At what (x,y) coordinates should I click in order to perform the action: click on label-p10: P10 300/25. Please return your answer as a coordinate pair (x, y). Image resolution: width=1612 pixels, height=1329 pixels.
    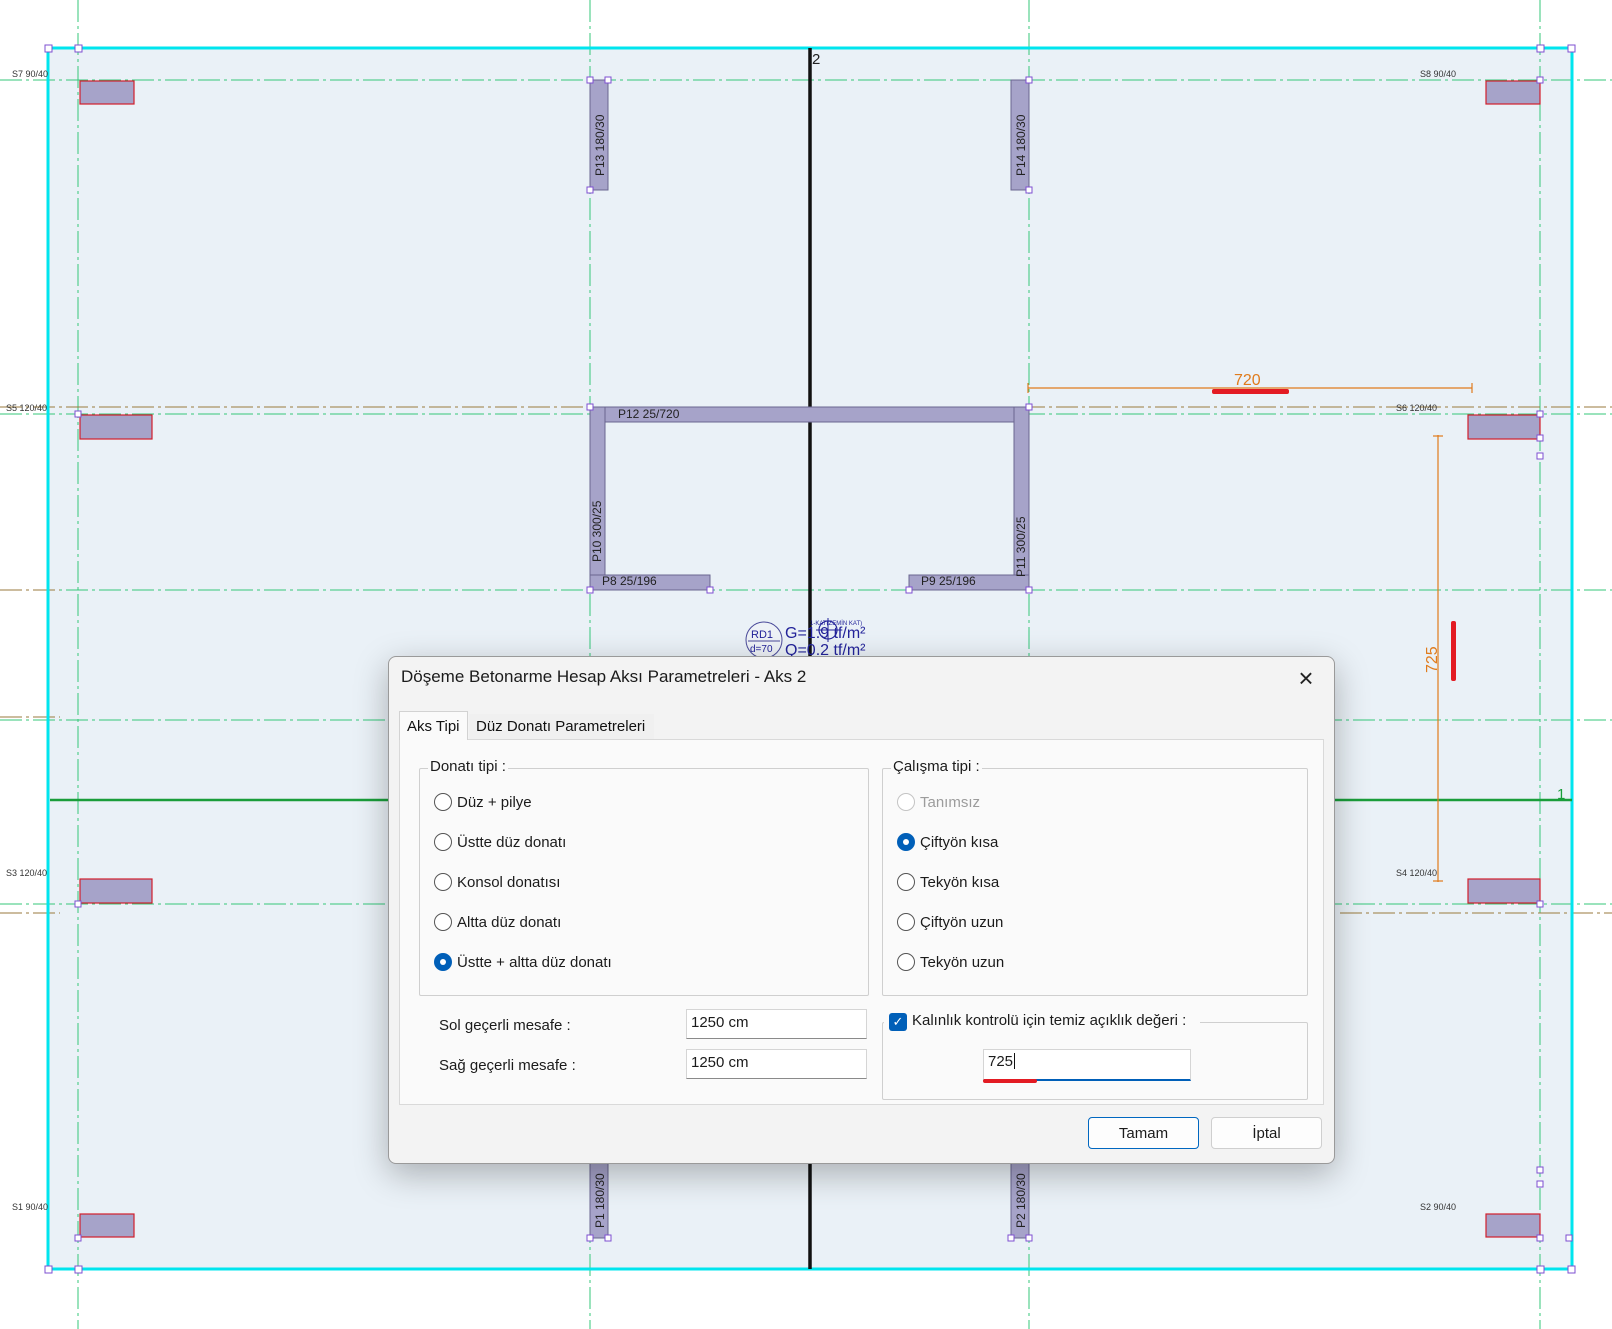
    Looking at the image, I should click on (597, 531).